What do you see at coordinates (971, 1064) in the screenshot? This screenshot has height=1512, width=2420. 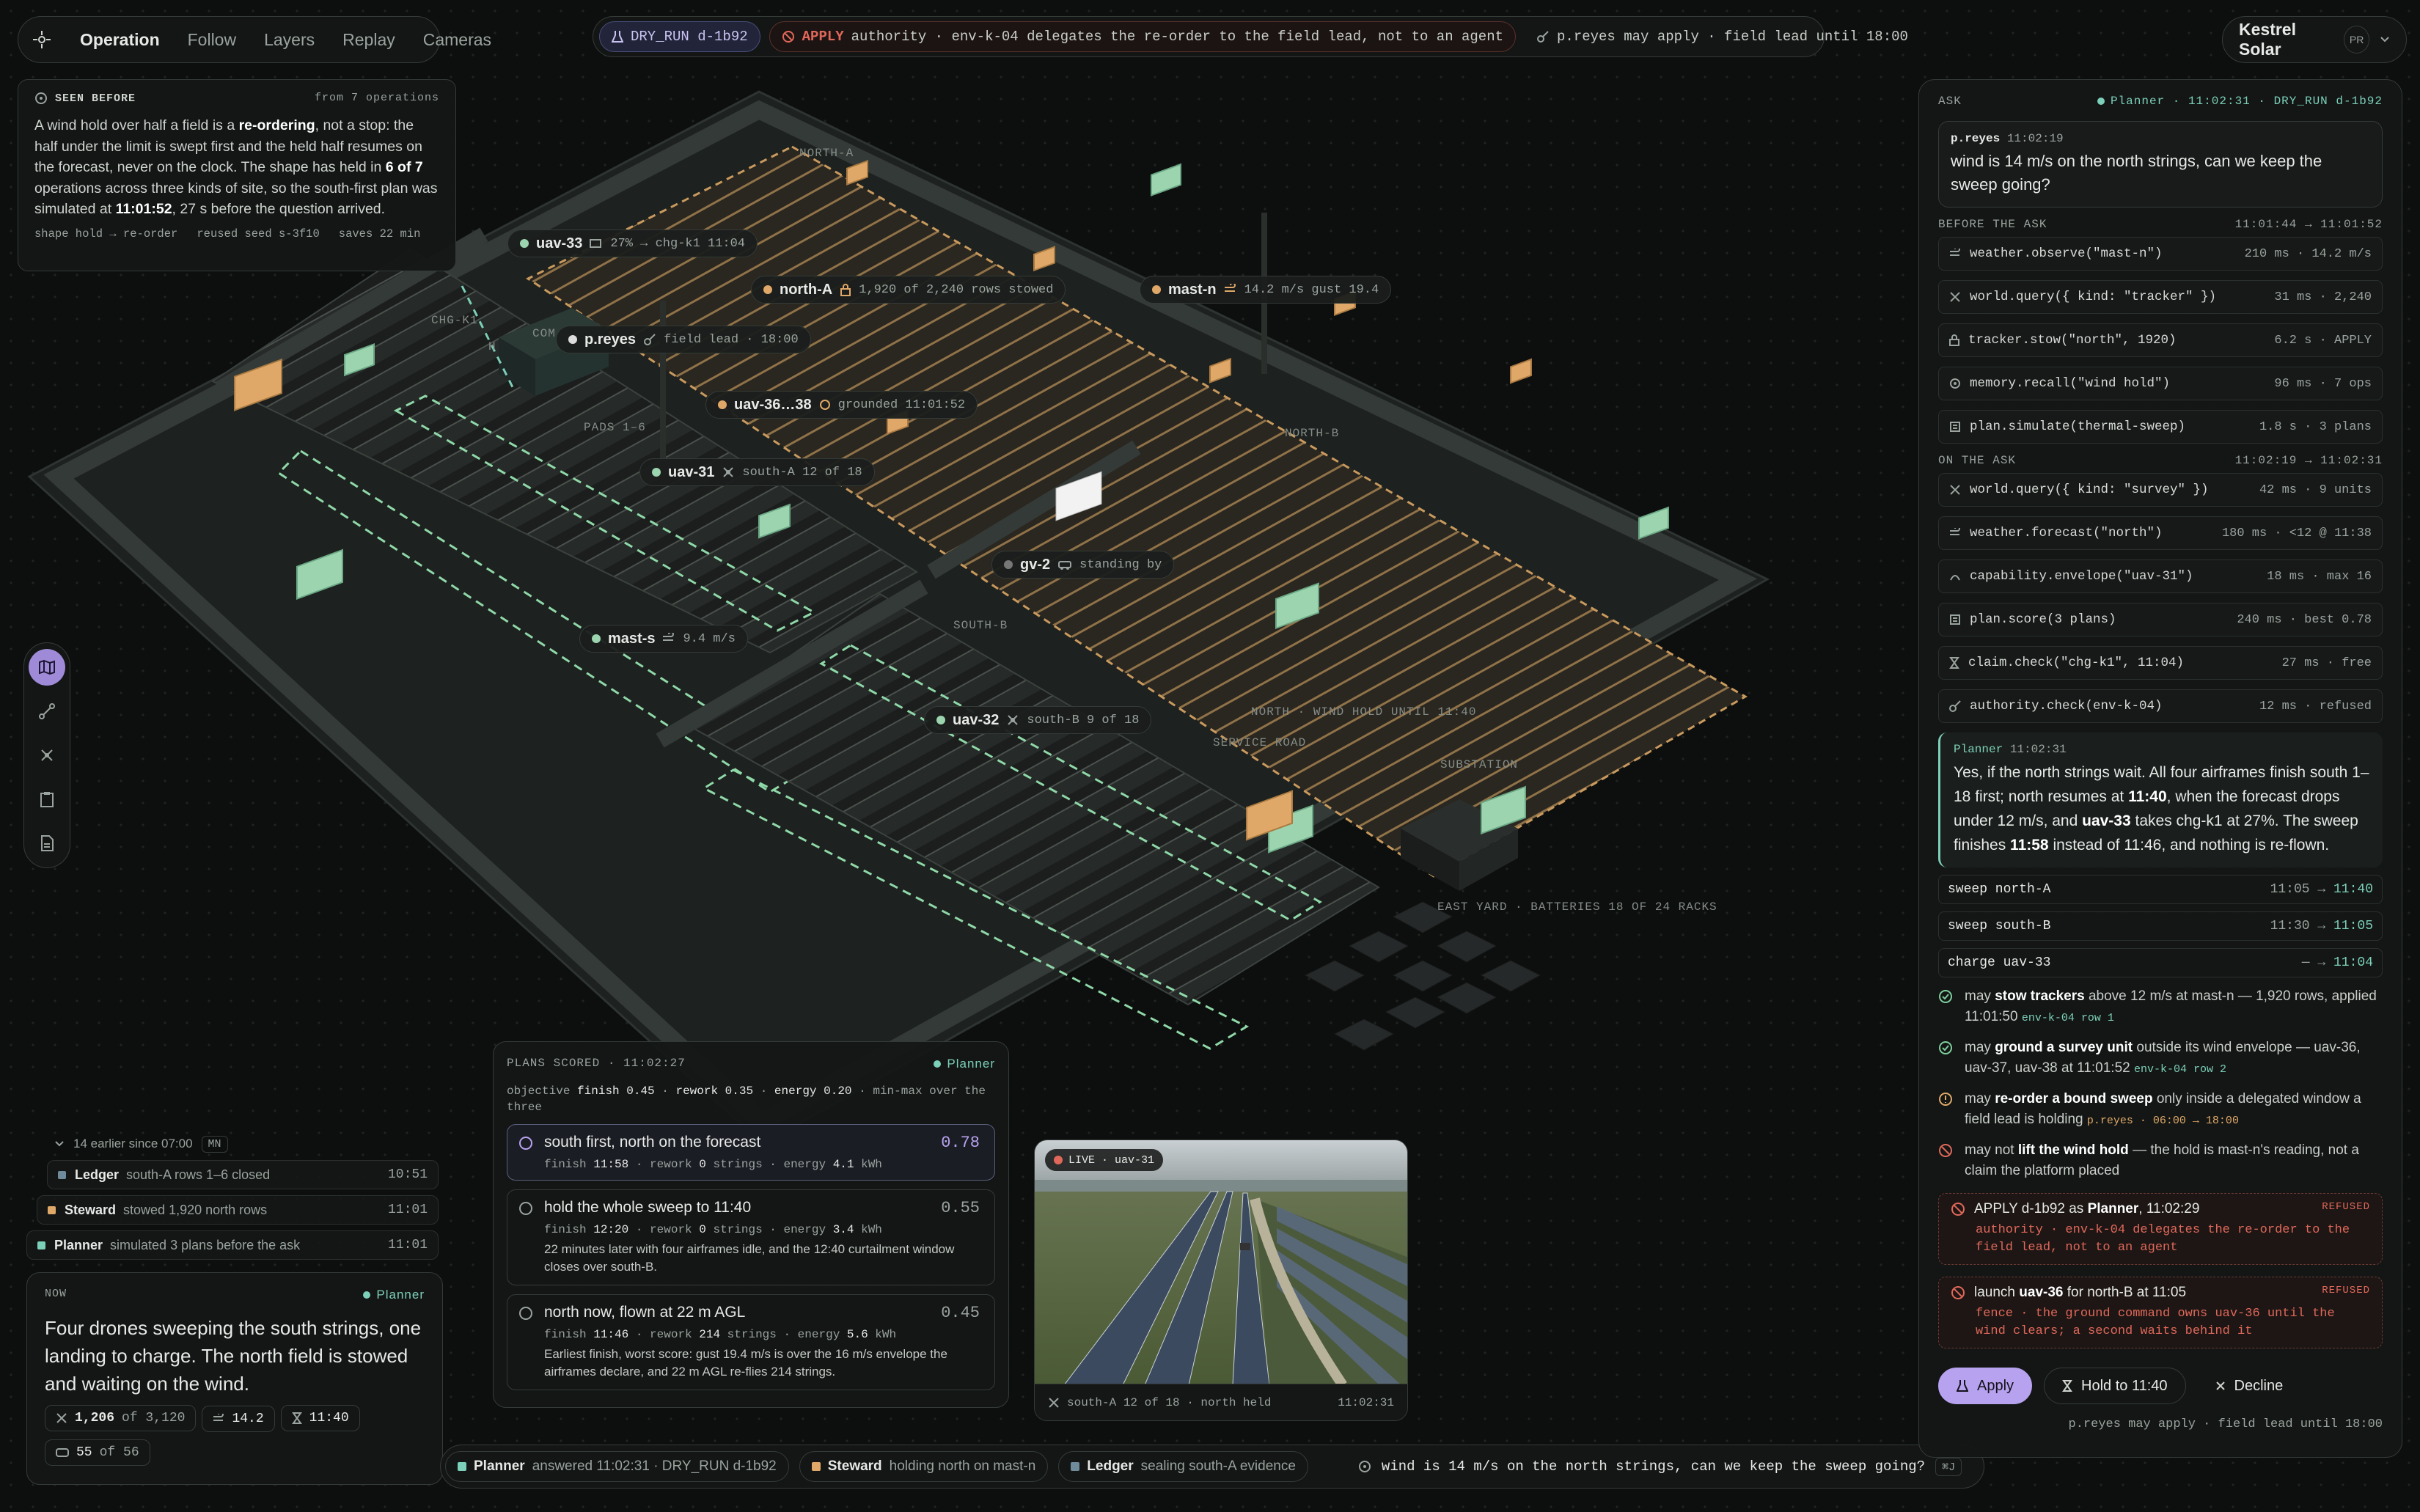 I see `plans-agent: Planner` at bounding box center [971, 1064].